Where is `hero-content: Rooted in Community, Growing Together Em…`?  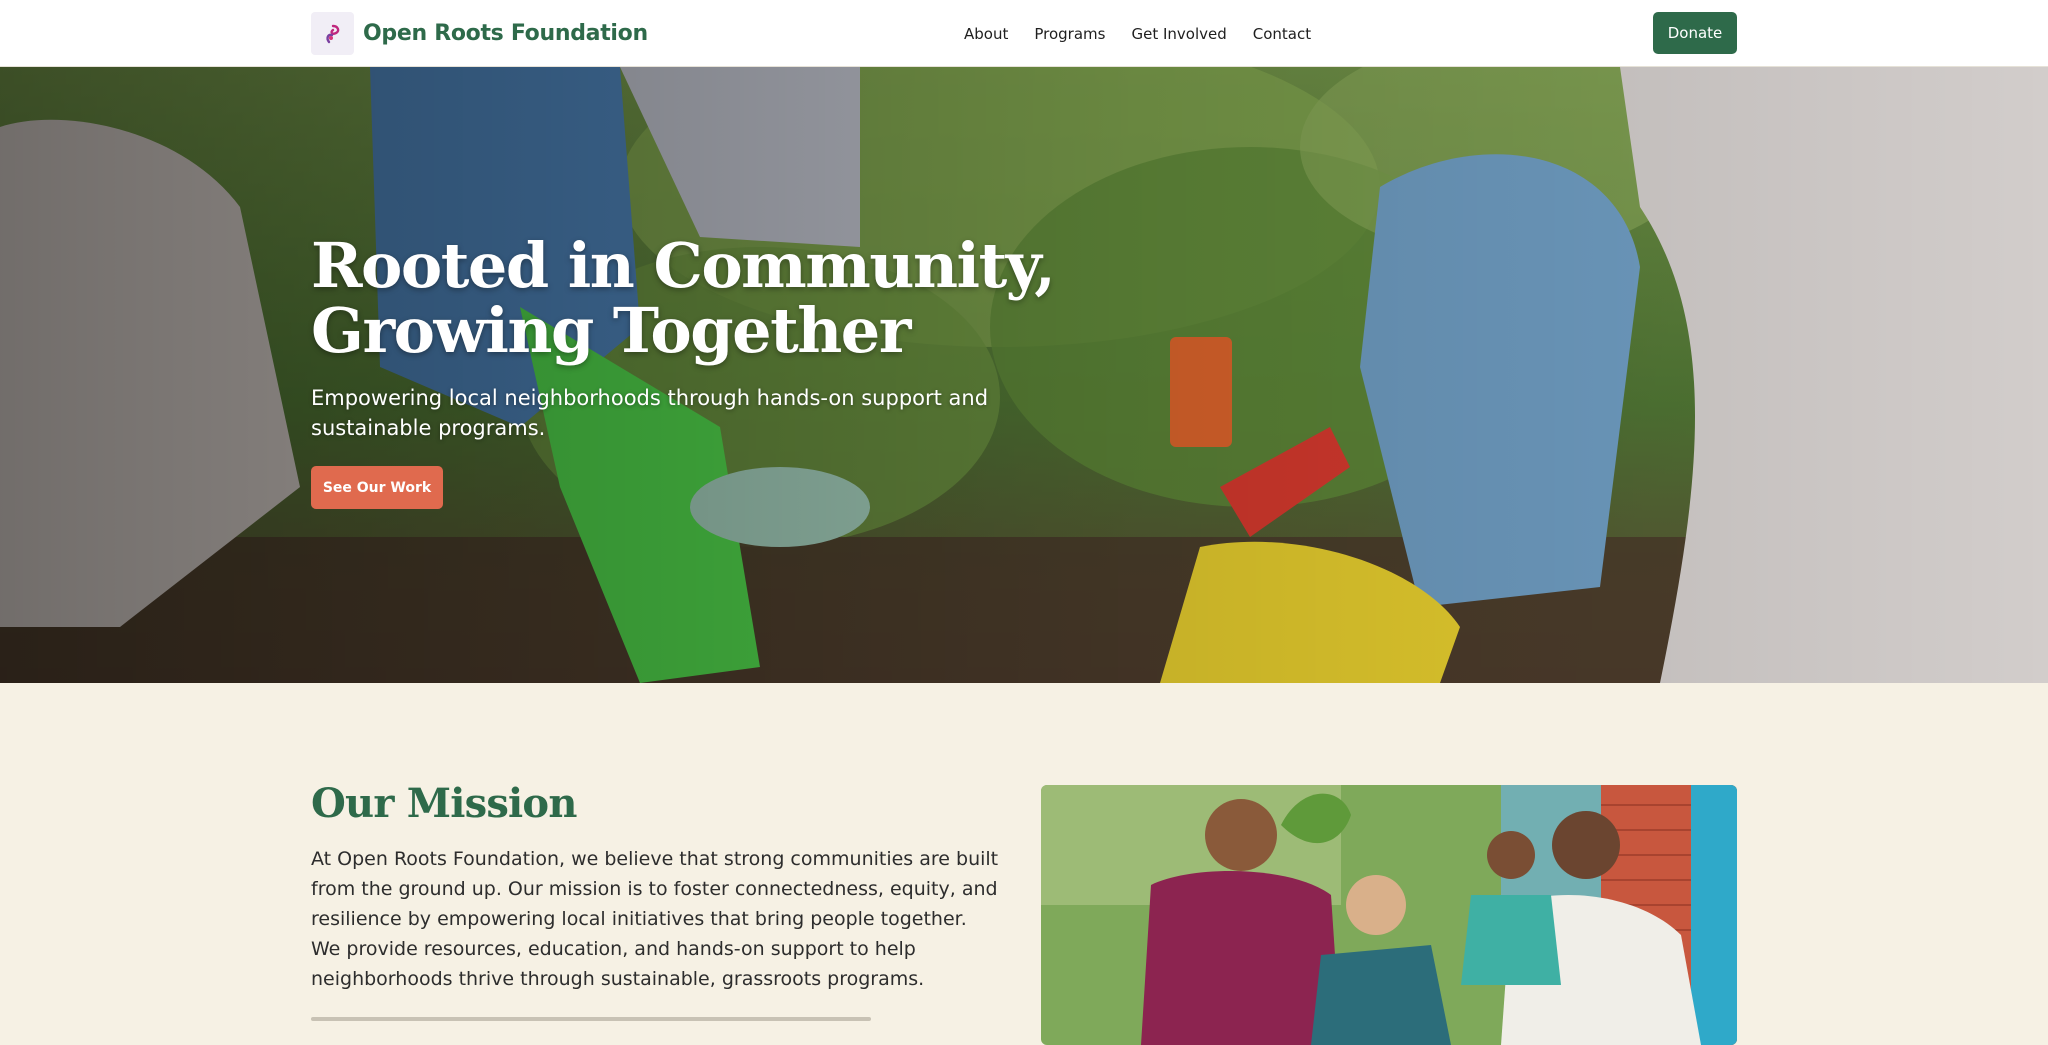 hero-content: Rooted in Community, Growing Together Em… is located at coordinates (761, 371).